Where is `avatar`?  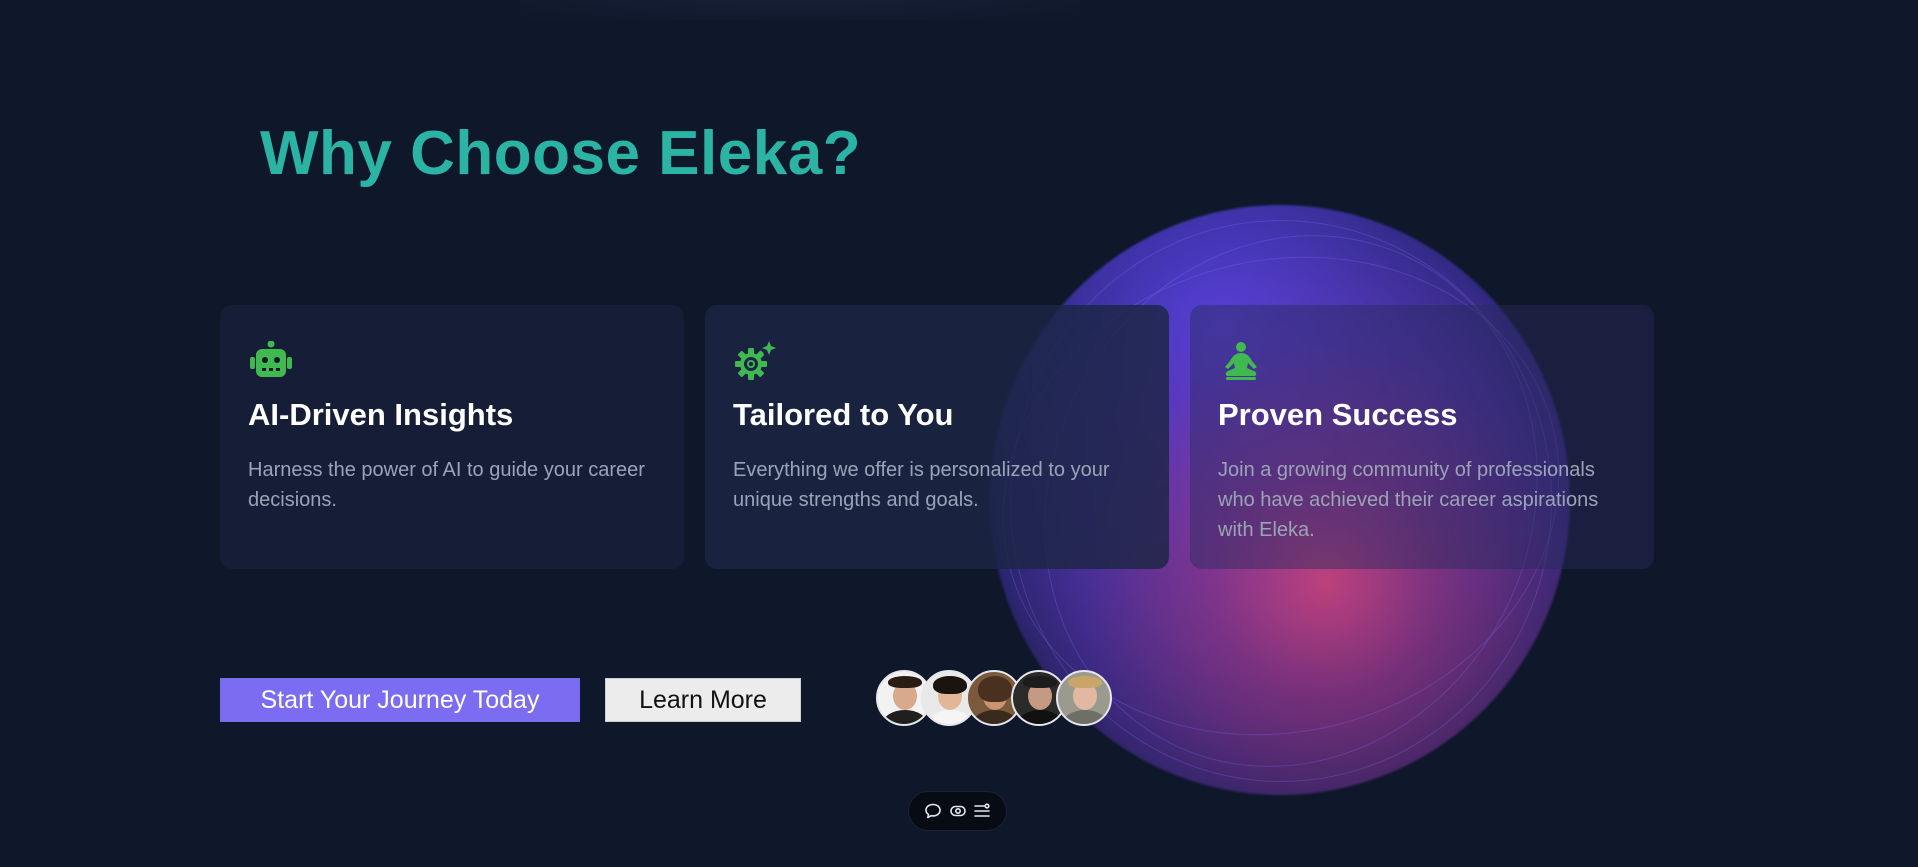 avatar is located at coordinates (1084, 698).